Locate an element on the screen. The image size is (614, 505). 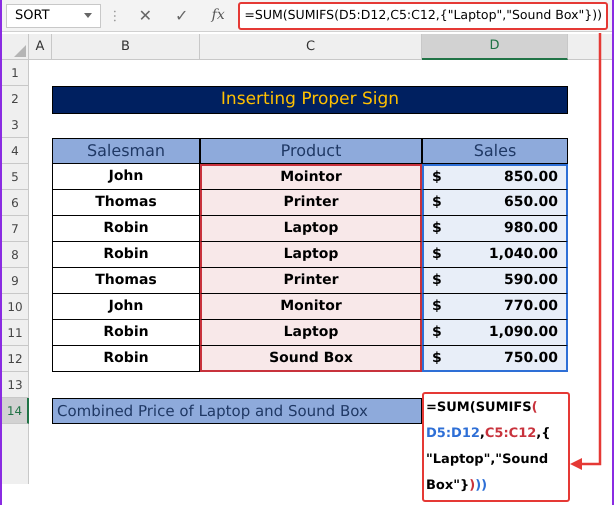
row-header: 6 is located at coordinates (15, 203).